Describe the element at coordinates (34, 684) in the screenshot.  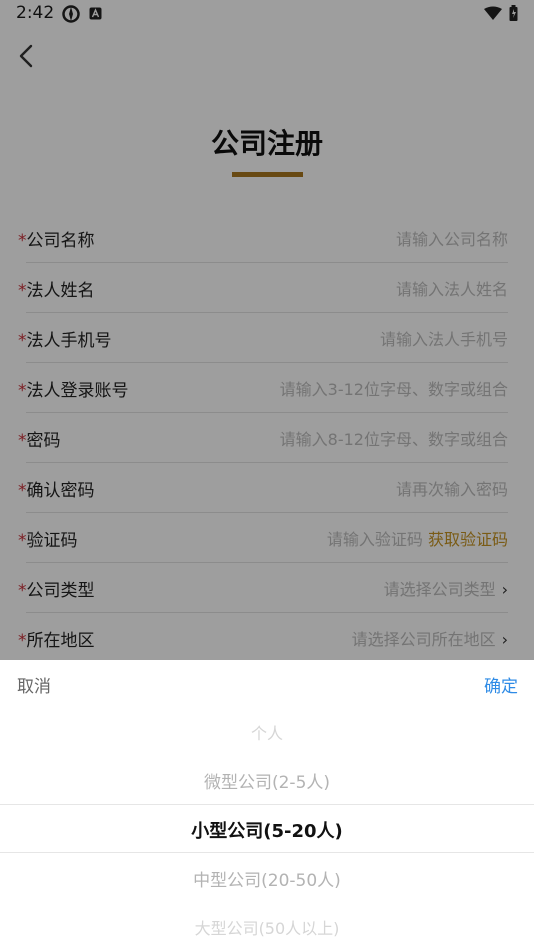
I see `cancel-button: 取消` at that location.